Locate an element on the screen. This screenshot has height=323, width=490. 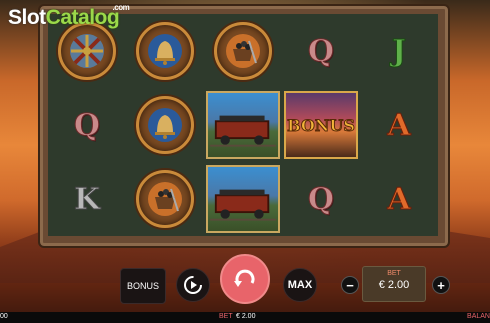
wheel-icon is located at coordinates (87, 51).